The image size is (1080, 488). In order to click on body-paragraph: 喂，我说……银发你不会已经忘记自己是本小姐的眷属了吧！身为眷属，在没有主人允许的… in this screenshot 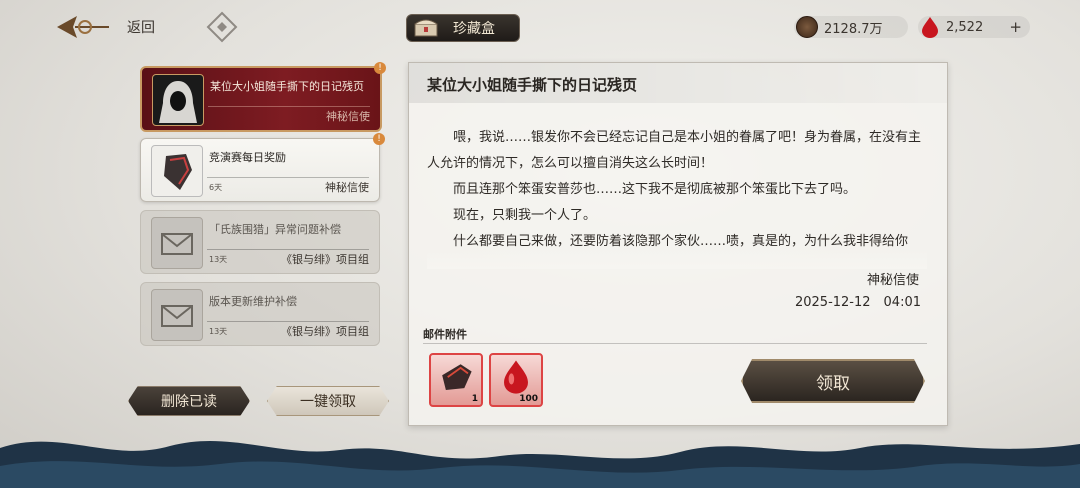, I will do `click(674, 150)`.